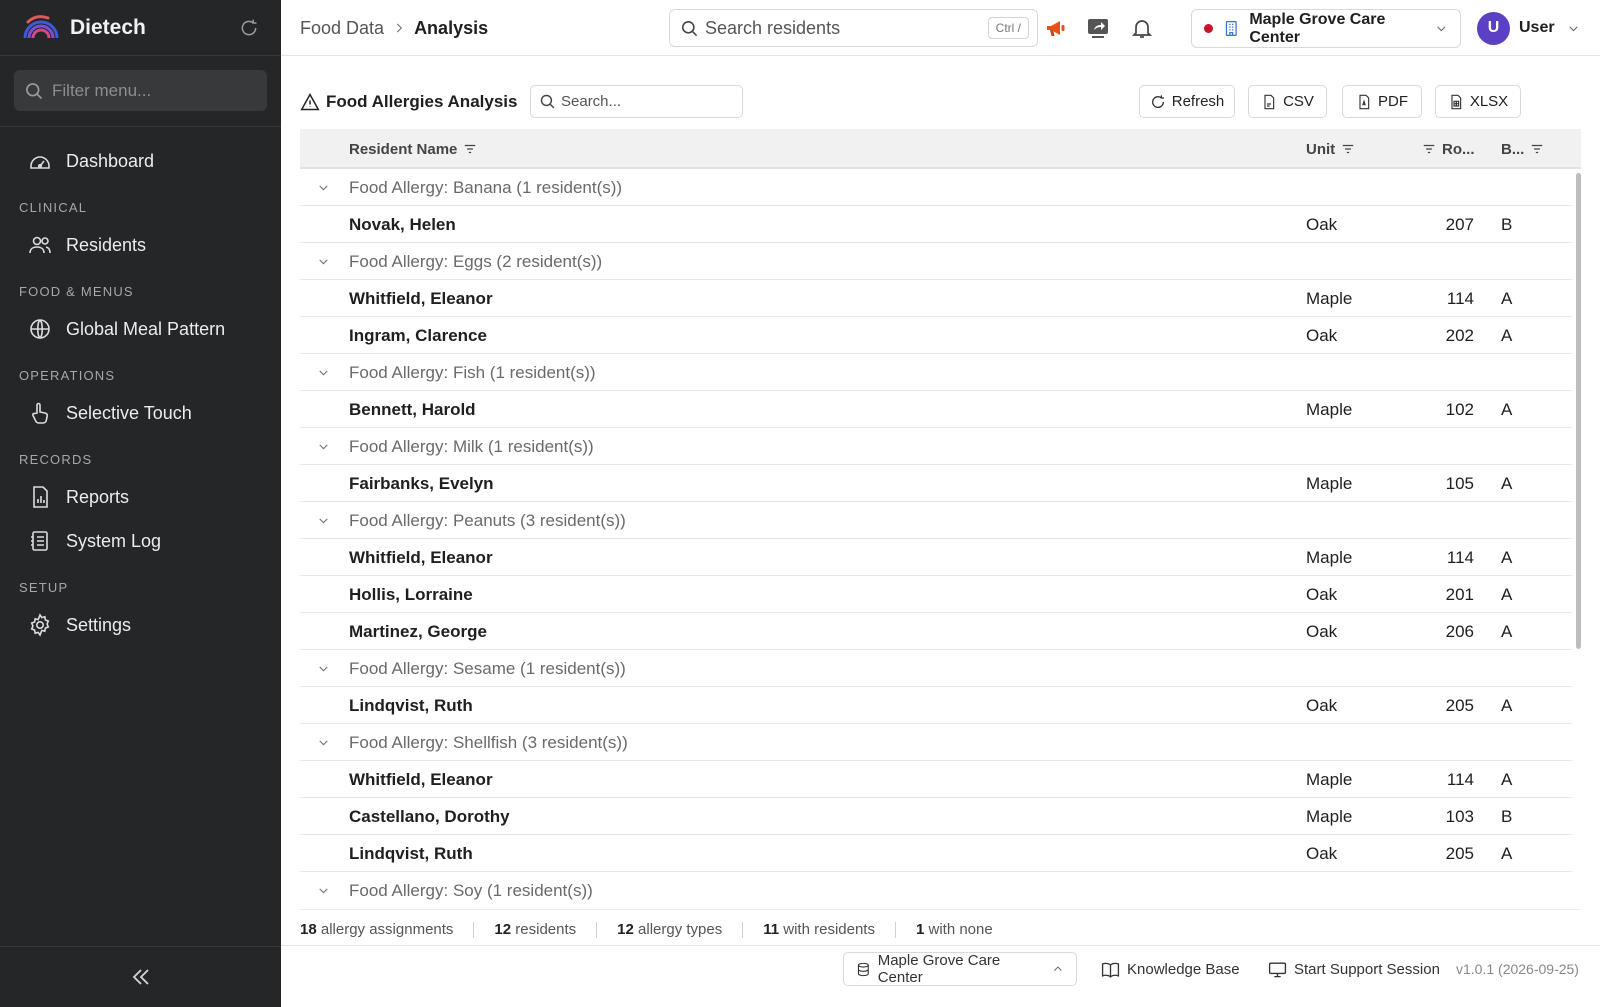  I want to click on sidebar-item-system-log: System Log, so click(140, 541).